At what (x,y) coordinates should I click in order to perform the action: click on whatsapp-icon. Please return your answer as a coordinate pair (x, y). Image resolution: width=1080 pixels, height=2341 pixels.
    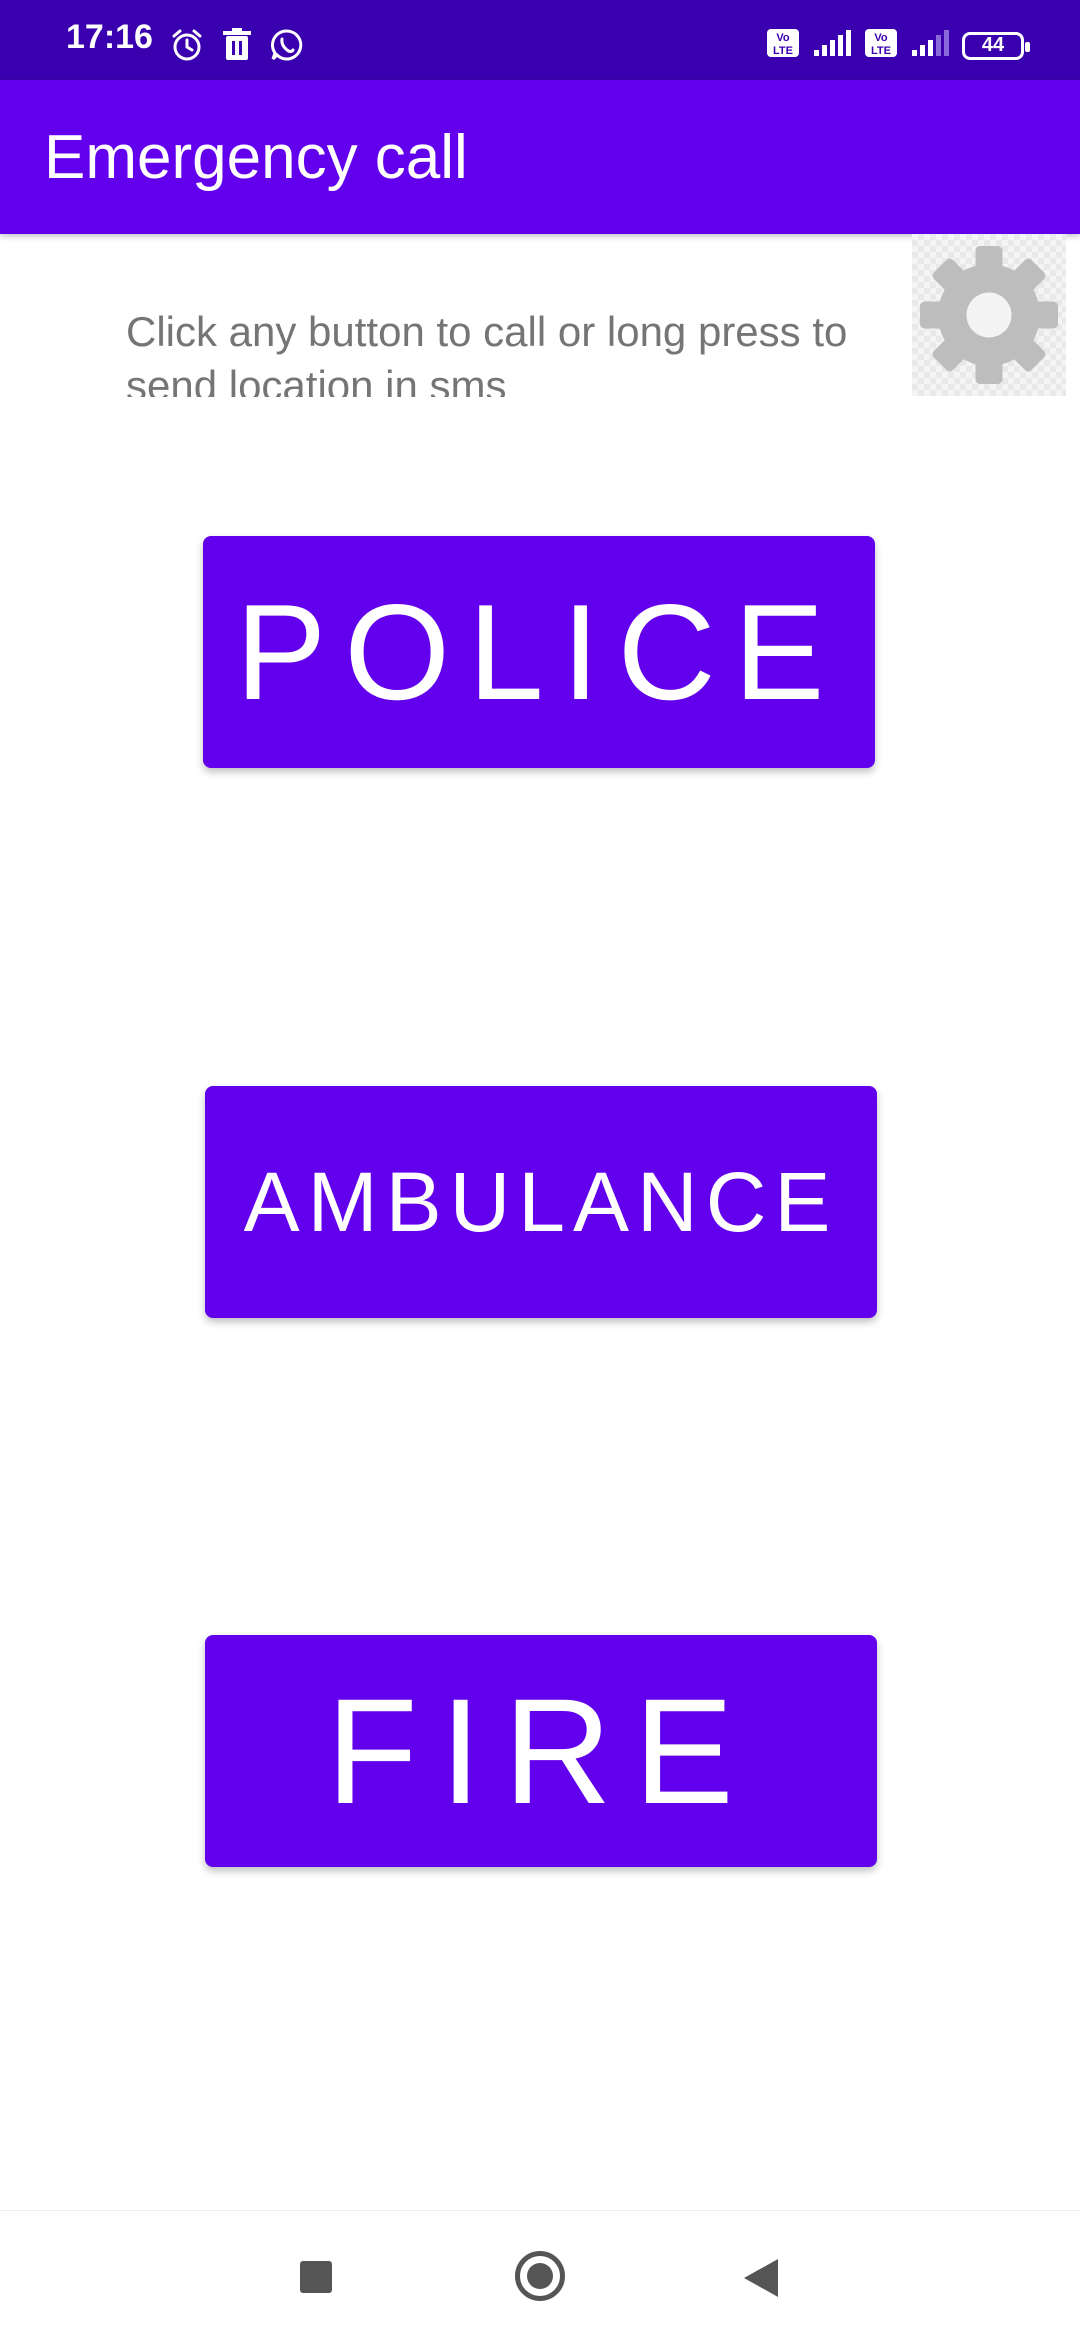
    Looking at the image, I should click on (287, 47).